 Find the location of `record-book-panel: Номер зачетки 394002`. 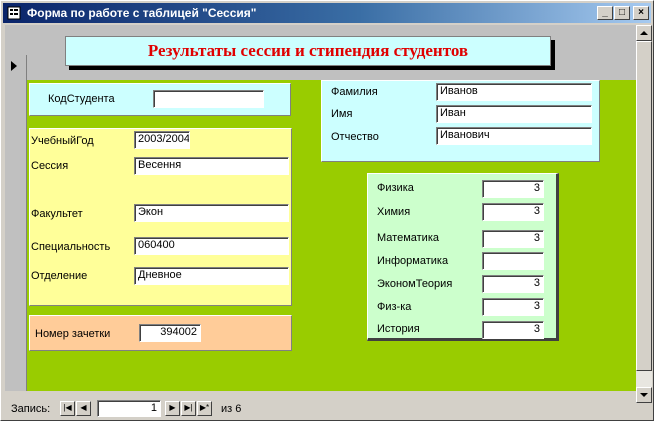

record-book-panel: Номер зачетки 394002 is located at coordinates (160, 333).